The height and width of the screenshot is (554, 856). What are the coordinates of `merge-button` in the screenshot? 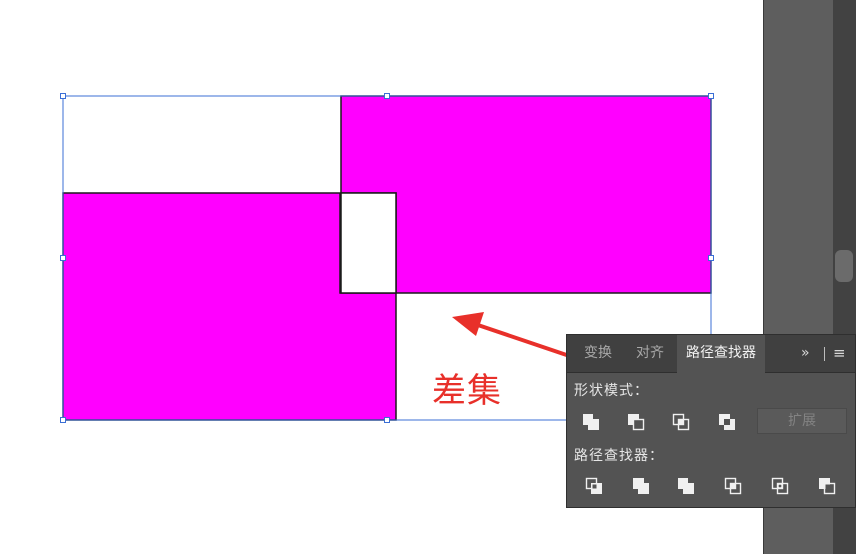 It's located at (686, 486).